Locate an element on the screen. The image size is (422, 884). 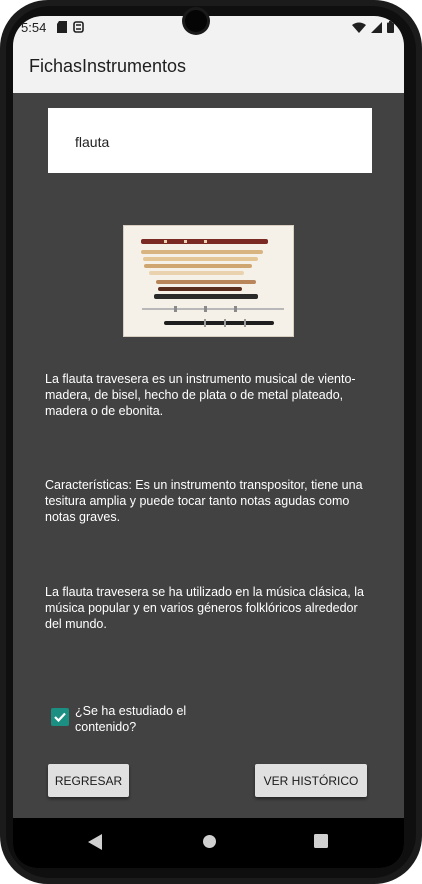
studied-checkbox is located at coordinates (60, 717).